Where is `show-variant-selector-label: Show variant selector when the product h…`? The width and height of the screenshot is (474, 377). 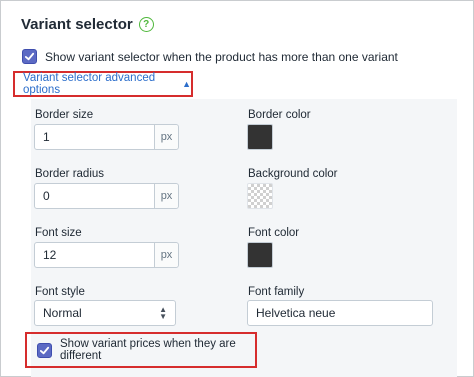
show-variant-selector-label: Show variant selector when the product h… is located at coordinates (221, 56).